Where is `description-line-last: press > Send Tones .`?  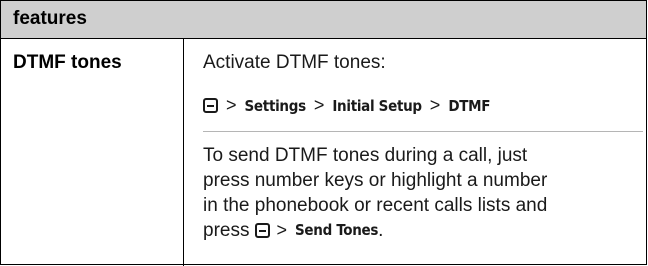
description-line-last: press > Send Tones . is located at coordinates (423, 230).